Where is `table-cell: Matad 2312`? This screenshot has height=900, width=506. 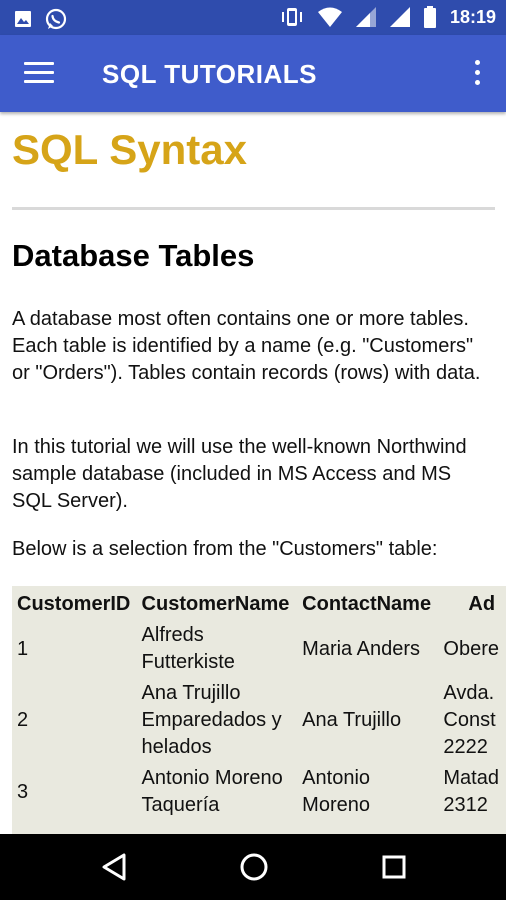
table-cell: Matad 2312 is located at coordinates (471, 791).